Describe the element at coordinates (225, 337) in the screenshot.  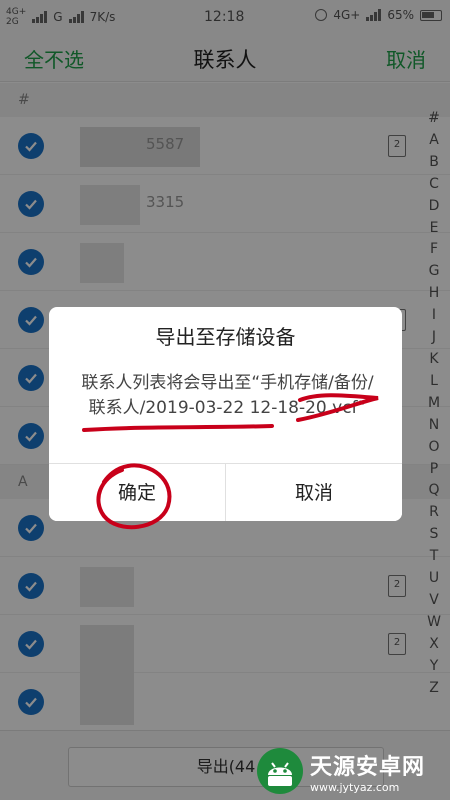
I see `dialog-title: 导出至存储设备` at that location.